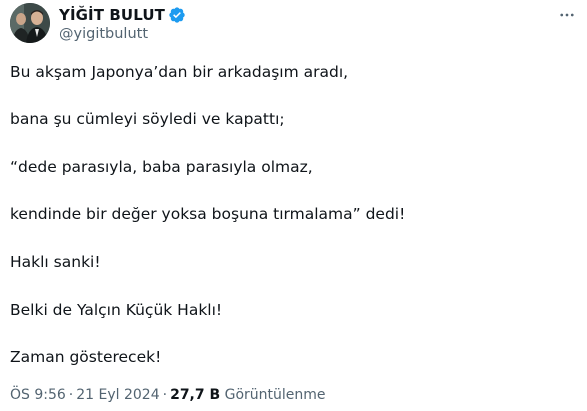  Describe the element at coordinates (177, 15) in the screenshot. I see `verified-badge-icon` at that location.